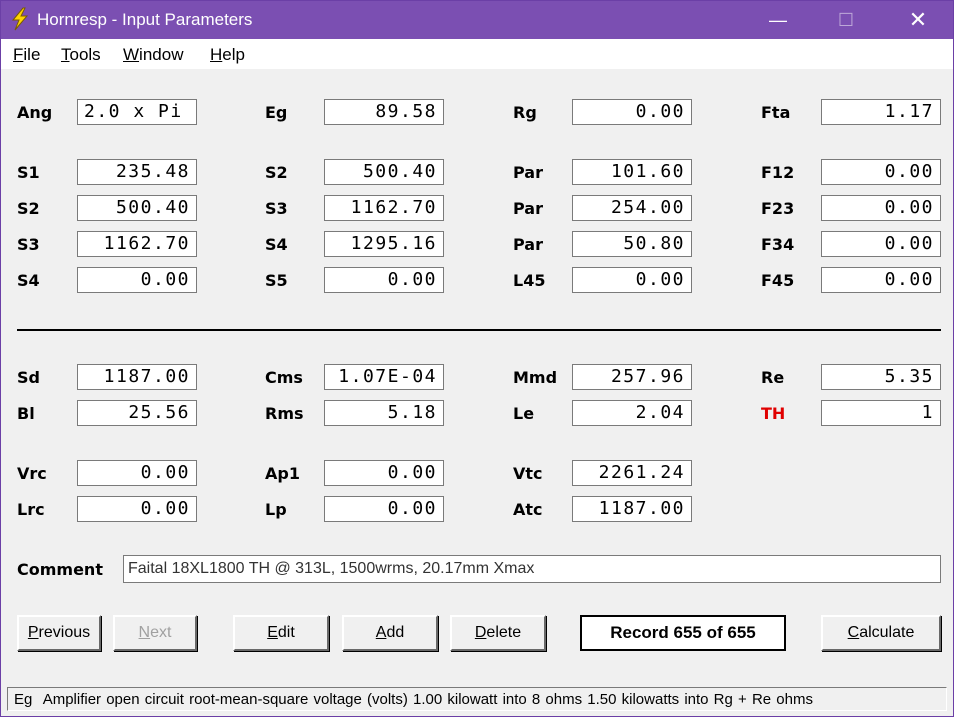  I want to click on maximize-icon: ☐, so click(846, 20).